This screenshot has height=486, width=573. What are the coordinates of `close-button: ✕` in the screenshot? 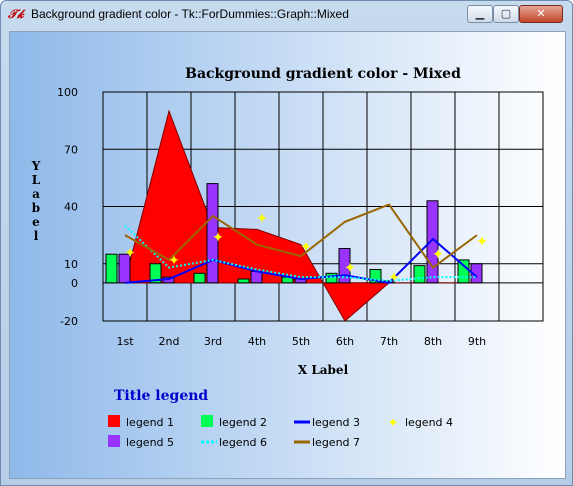 It's located at (541, 14).